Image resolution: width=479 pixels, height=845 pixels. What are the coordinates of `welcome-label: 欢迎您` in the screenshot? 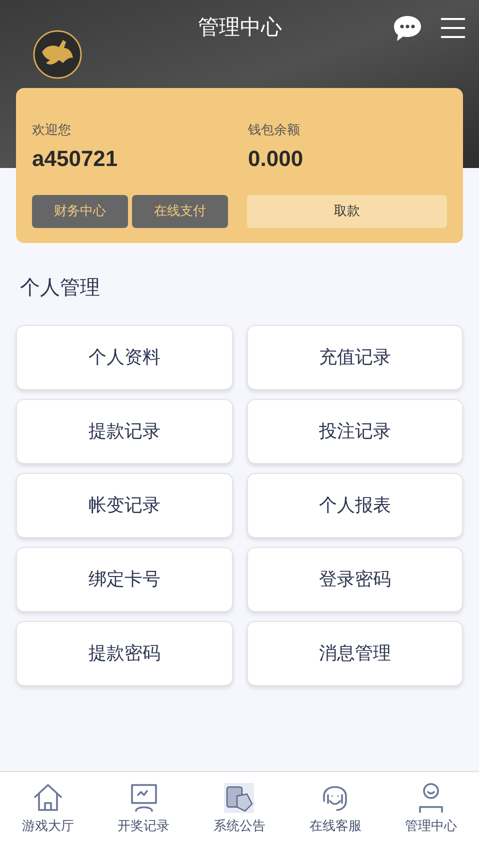 It's located at (52, 130).